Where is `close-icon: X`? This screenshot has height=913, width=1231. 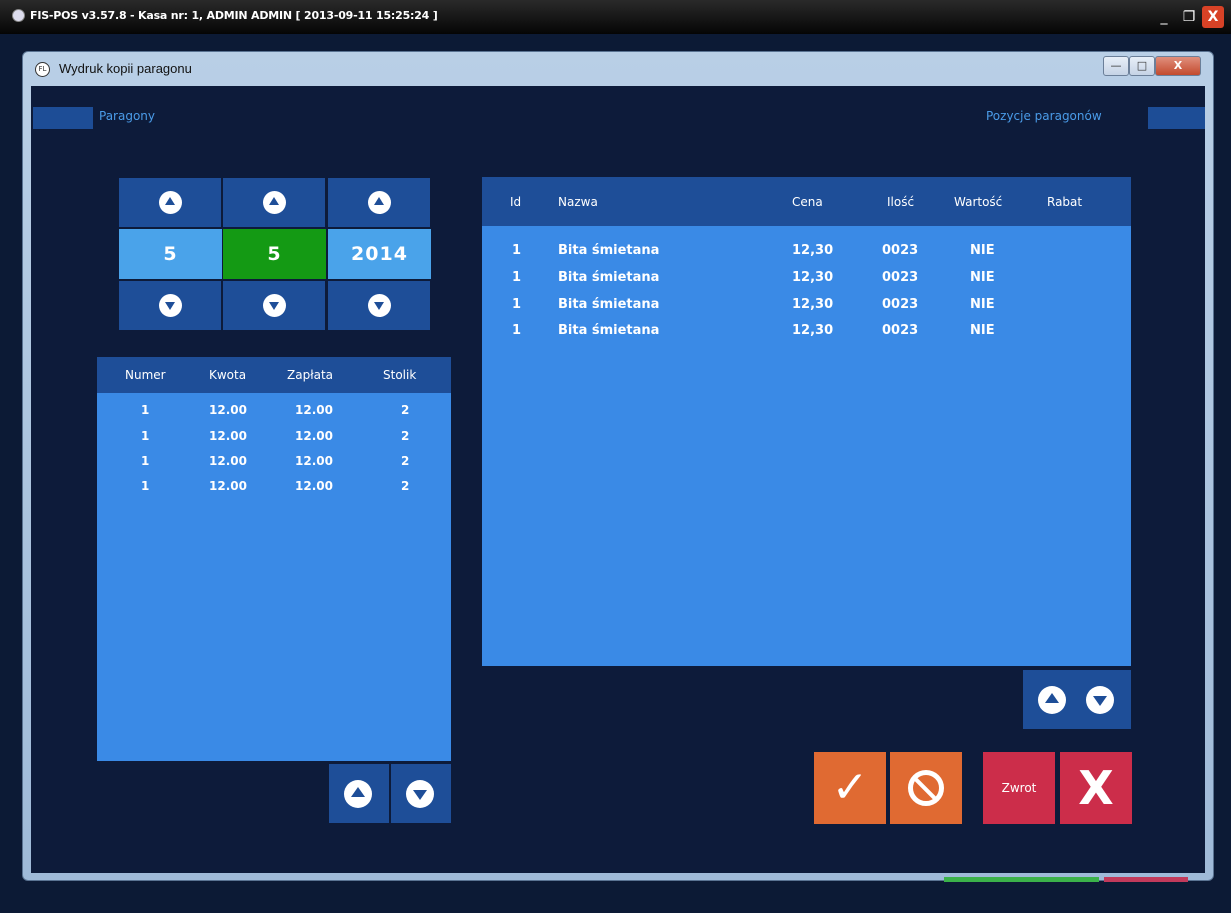 close-icon: X is located at coordinates (1096, 788).